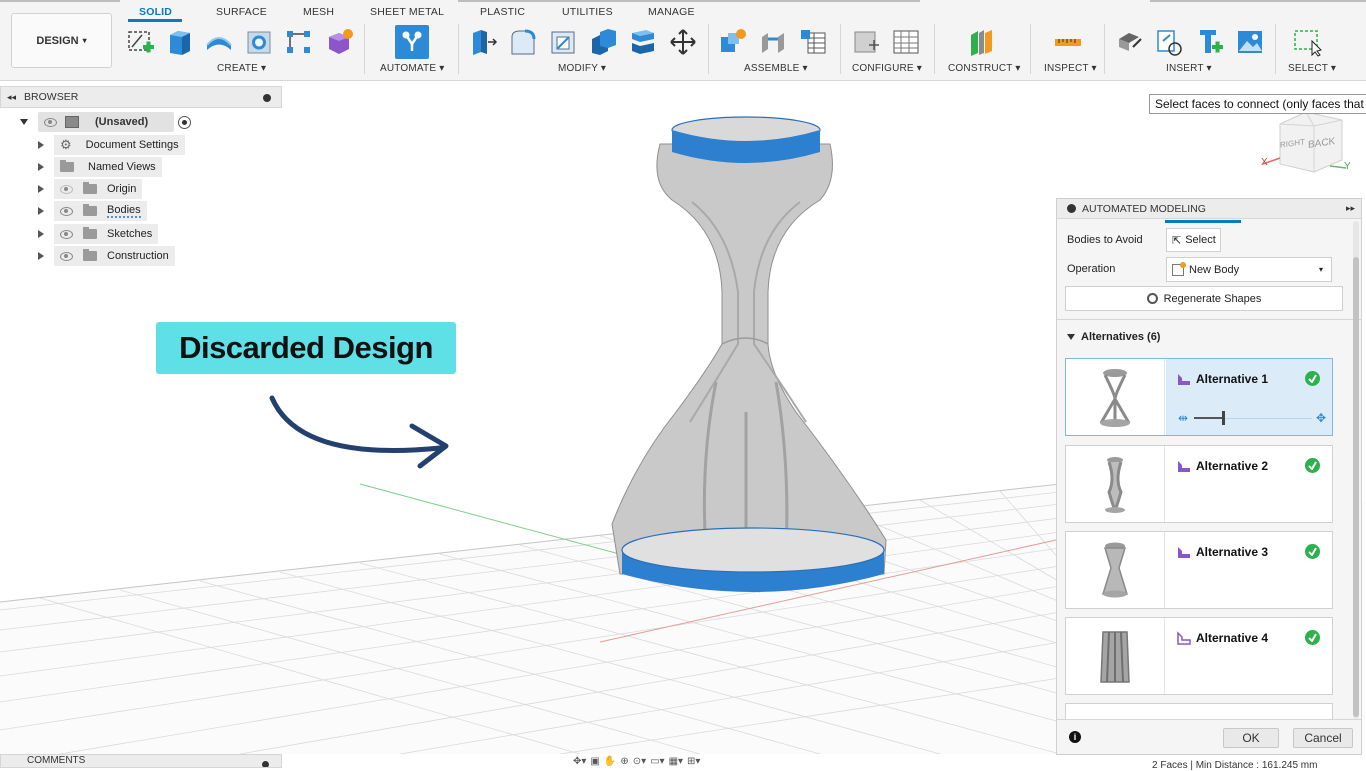  I want to click on collapse-triangle-icon, so click(1071, 337).